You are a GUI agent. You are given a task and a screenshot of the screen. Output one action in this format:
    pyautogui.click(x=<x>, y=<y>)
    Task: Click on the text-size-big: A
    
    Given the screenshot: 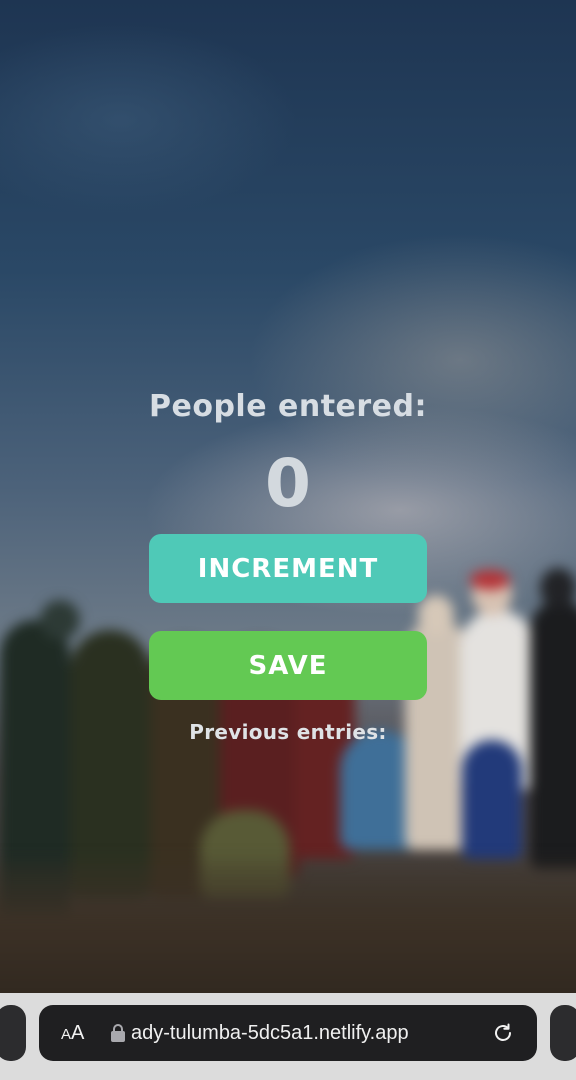 What is the action you would take?
    pyautogui.click(x=78, y=1032)
    